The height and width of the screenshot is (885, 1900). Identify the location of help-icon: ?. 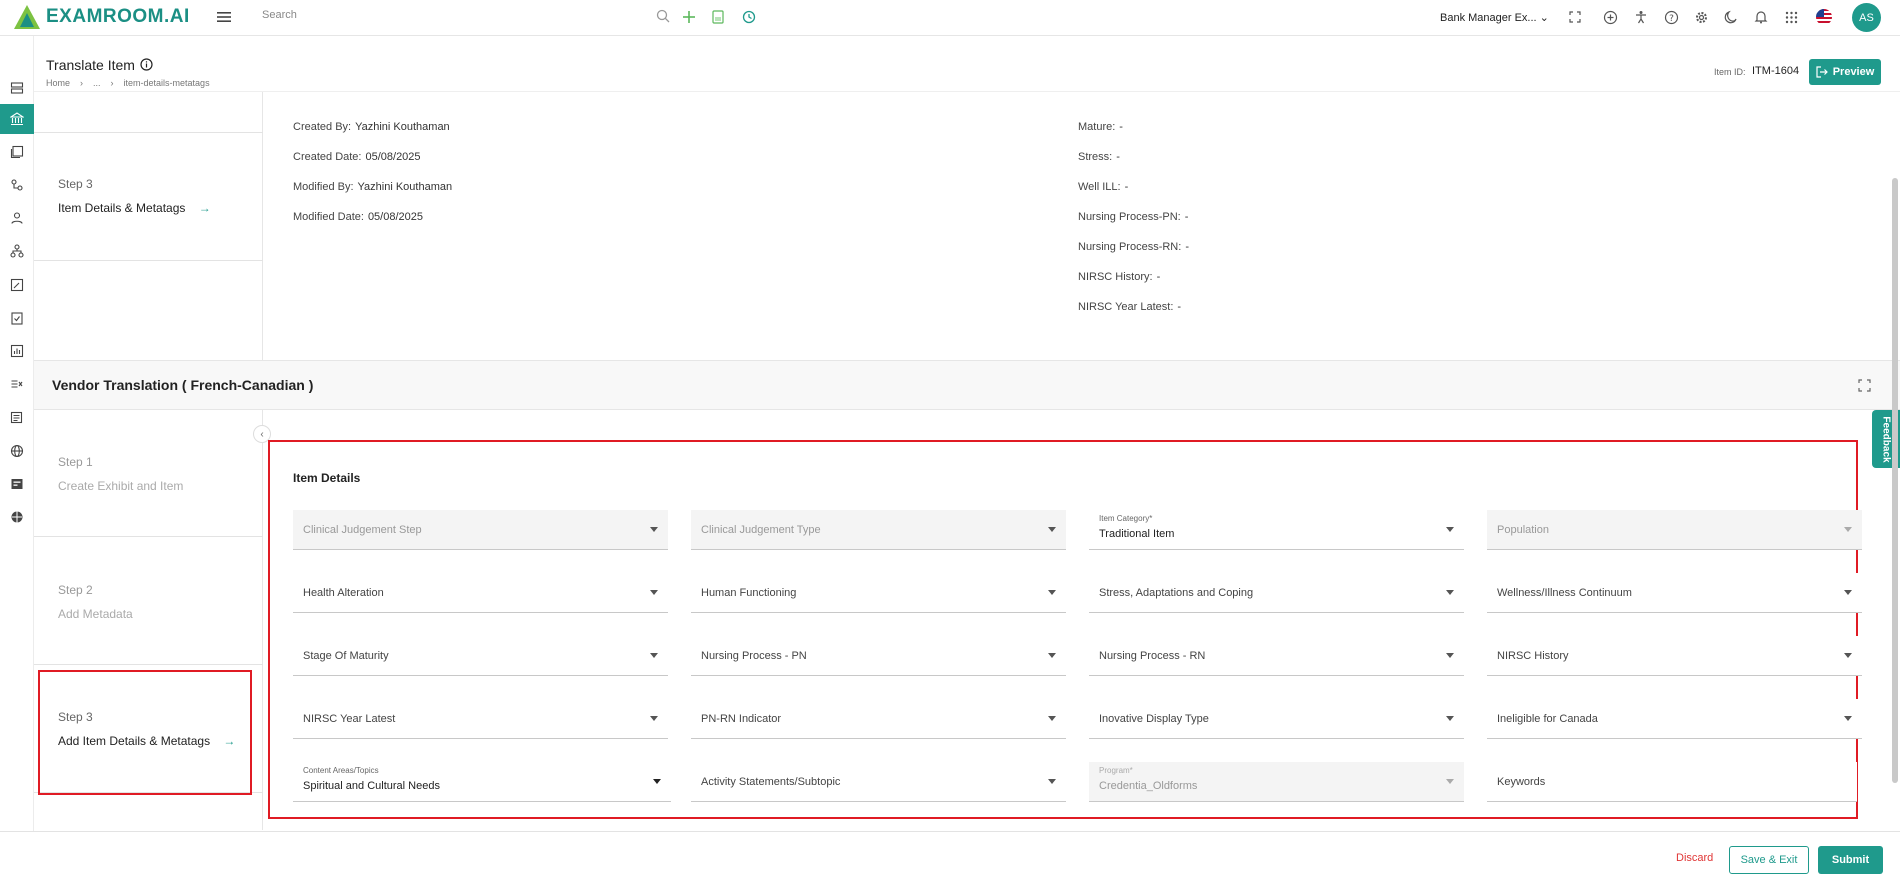
(1671, 17).